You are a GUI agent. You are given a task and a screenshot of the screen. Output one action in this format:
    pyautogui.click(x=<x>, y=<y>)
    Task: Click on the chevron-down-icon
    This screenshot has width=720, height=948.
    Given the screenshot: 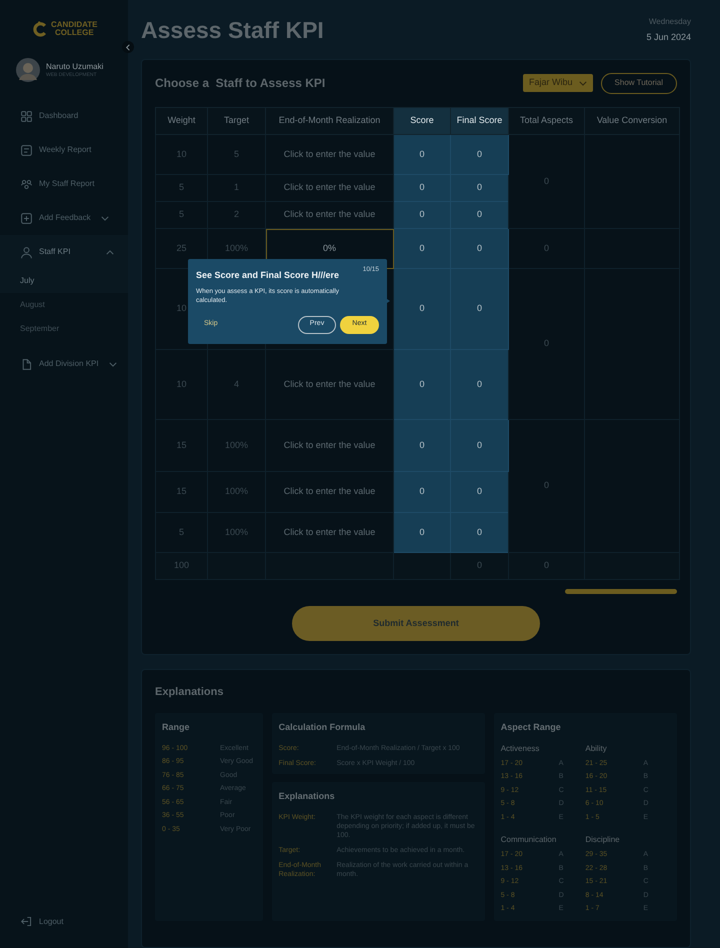 What is the action you would take?
    pyautogui.click(x=582, y=83)
    